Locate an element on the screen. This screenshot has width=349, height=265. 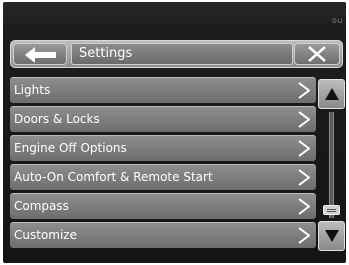
triangle-down-icon is located at coordinates (332, 236).